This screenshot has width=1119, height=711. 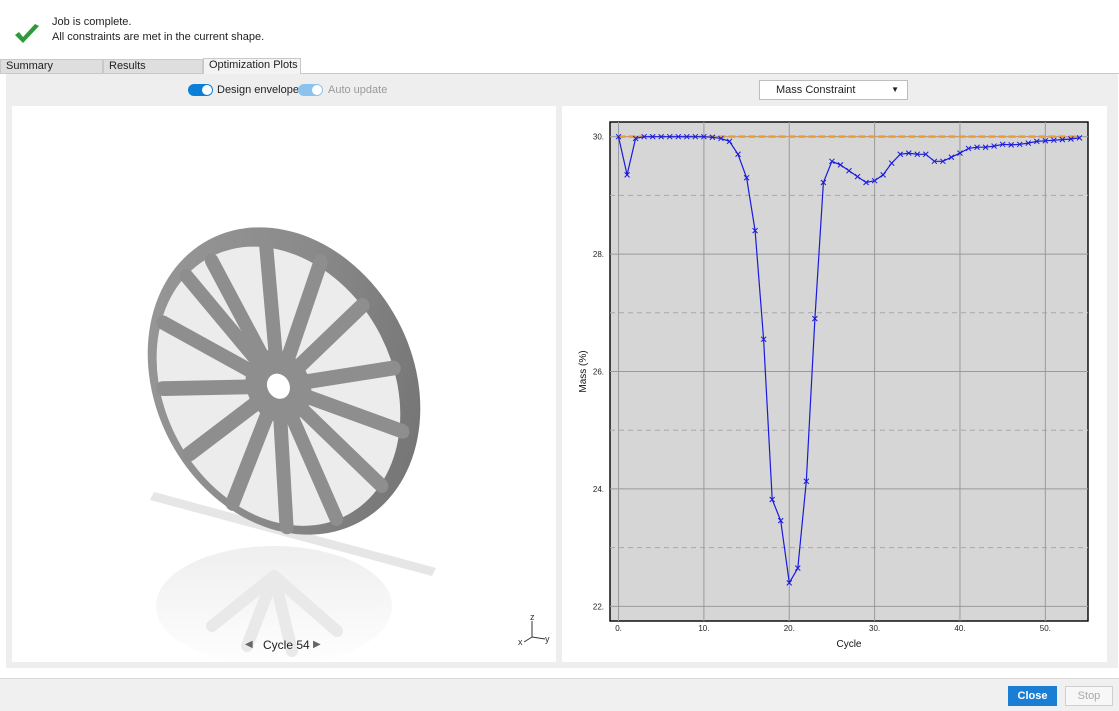 I want to click on status-title: Job is complete., so click(x=92, y=22).